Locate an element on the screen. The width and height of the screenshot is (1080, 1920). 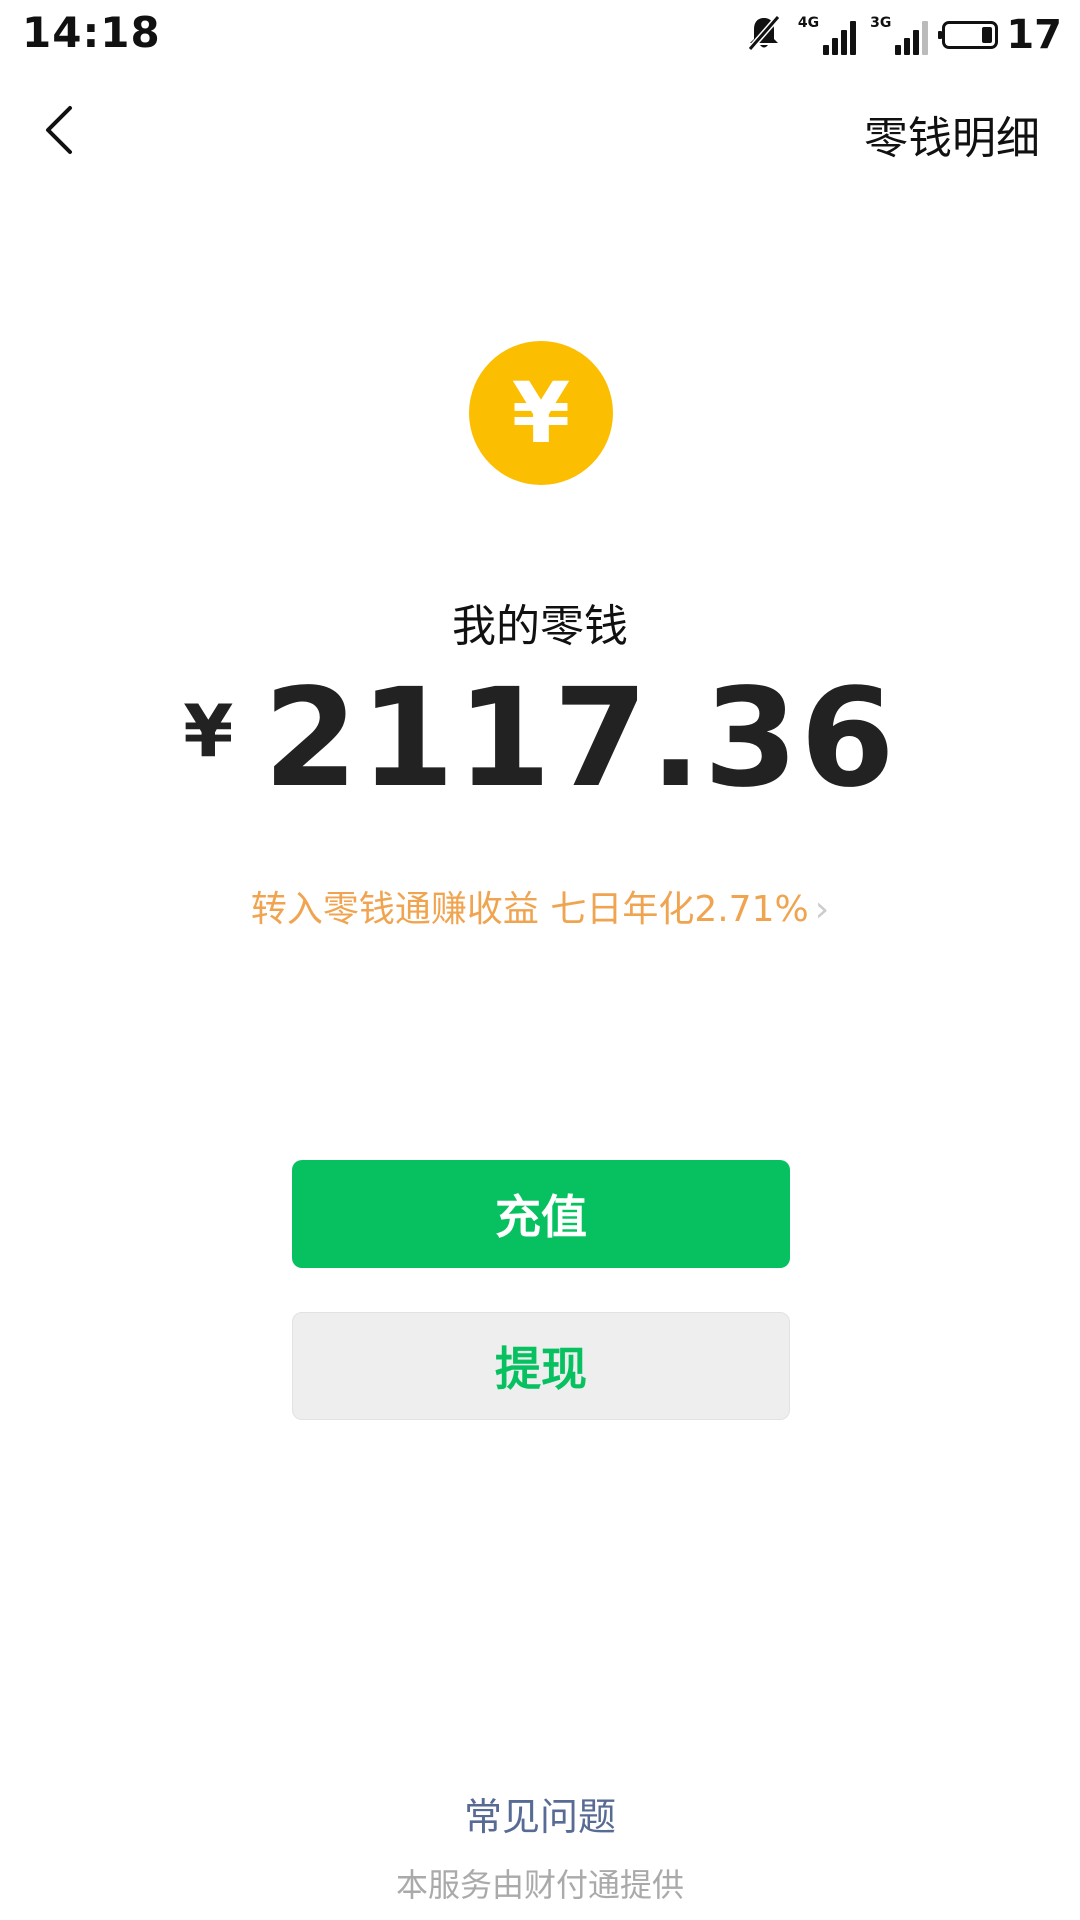
balance-detail-link: 零钱明细 is located at coordinates (952, 134).